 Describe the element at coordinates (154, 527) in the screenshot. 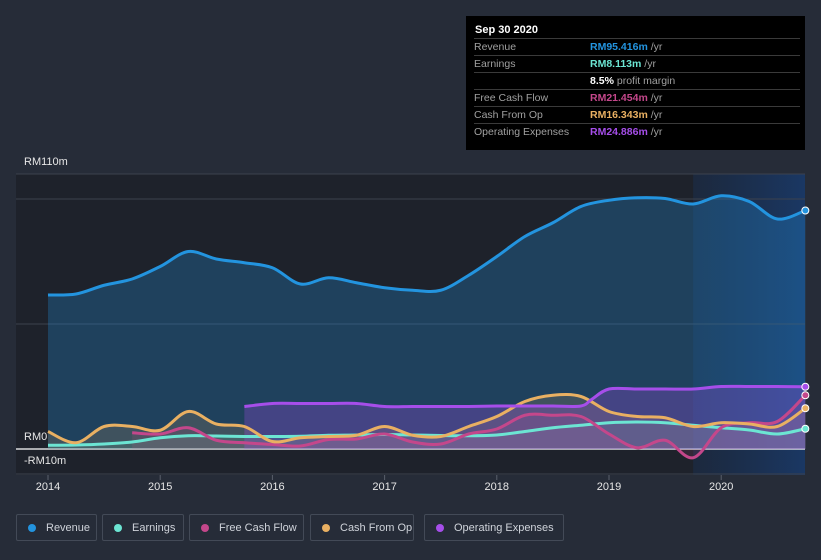

I see `legend-label: Earnings` at that location.